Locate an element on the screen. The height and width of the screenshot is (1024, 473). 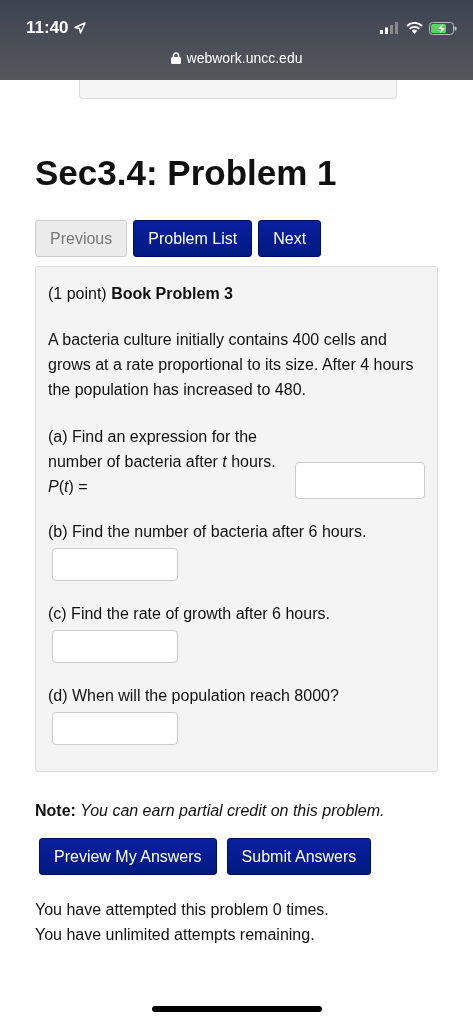
signal-icon is located at coordinates (390, 28).